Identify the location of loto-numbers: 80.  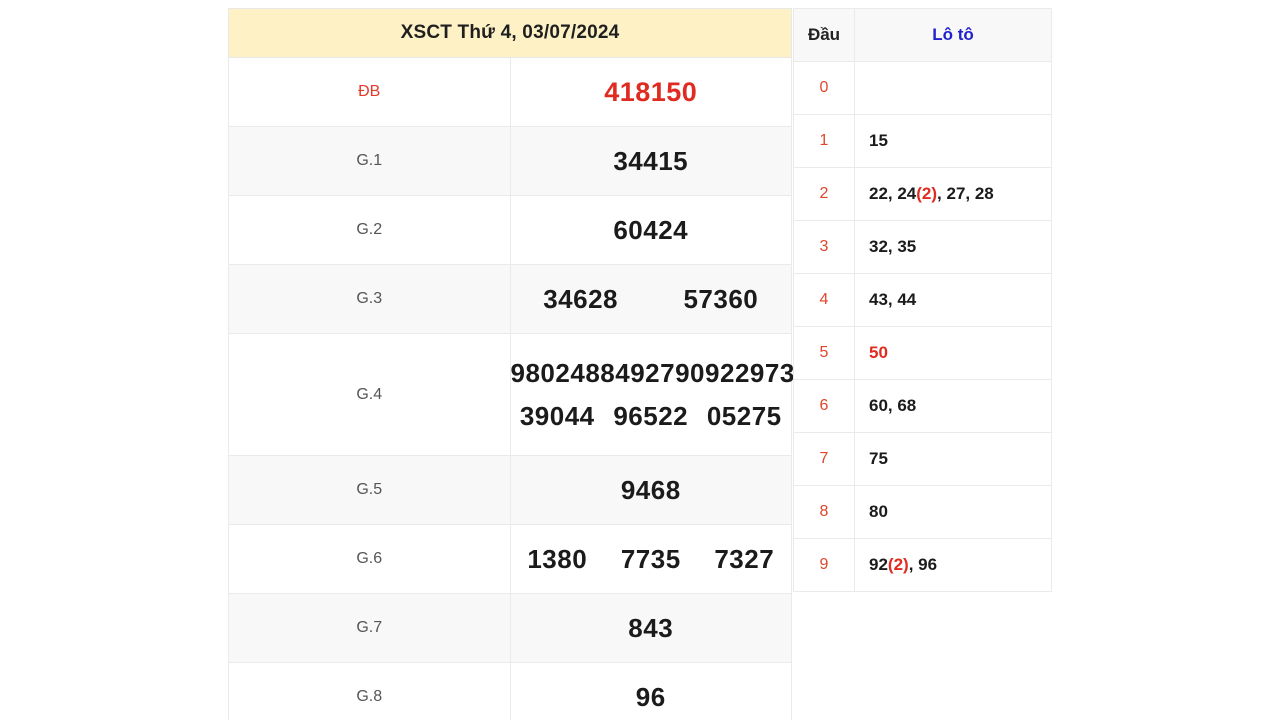
(953, 512).